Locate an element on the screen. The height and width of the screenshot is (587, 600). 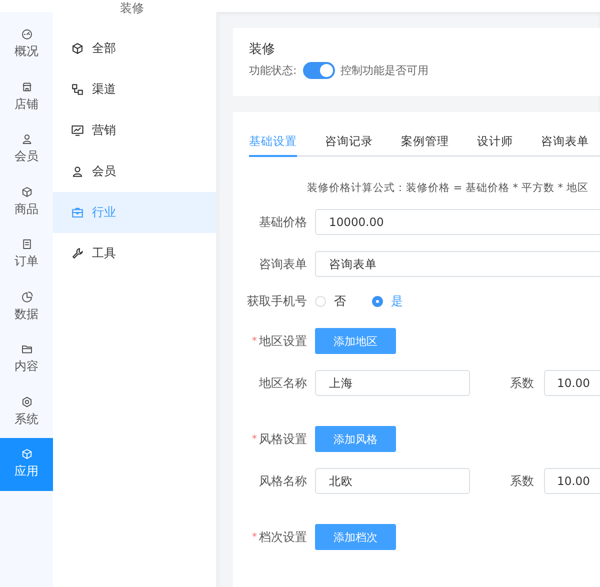
settings-icon is located at coordinates (26, 402).